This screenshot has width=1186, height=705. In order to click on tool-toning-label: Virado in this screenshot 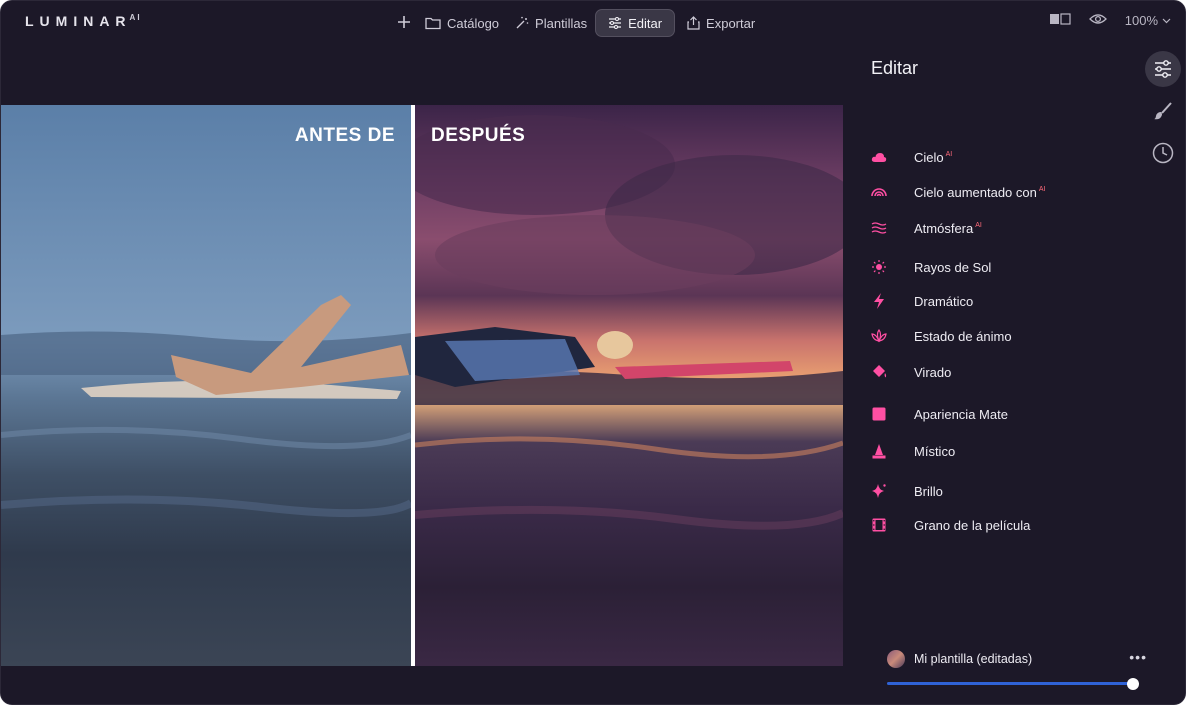, I will do `click(933, 372)`.